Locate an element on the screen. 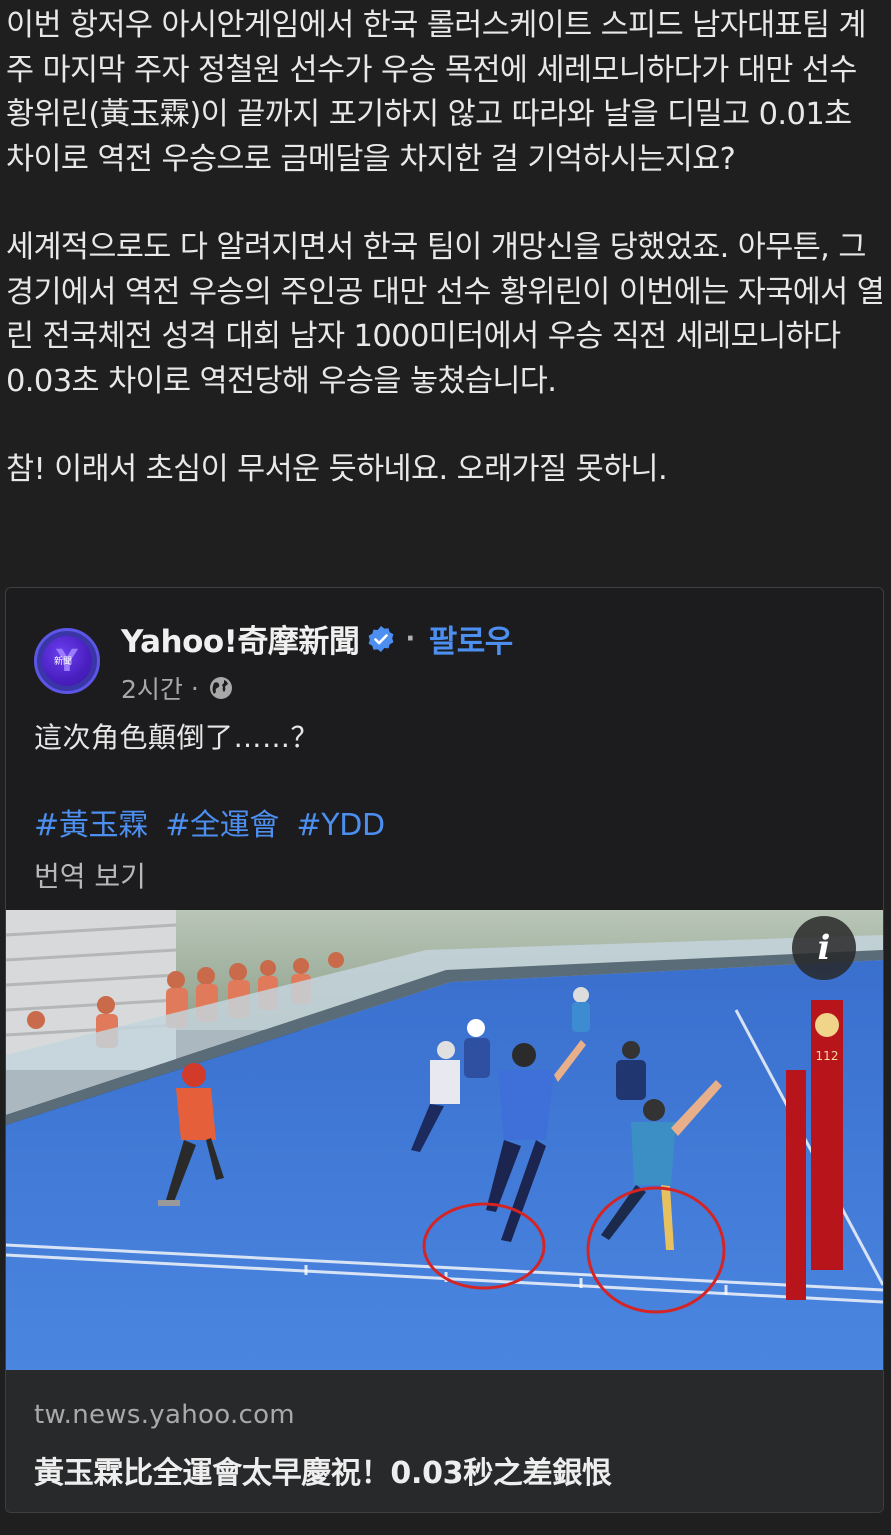 The width and height of the screenshot is (891, 1535). post-meta: 2시간 · is located at coordinates (178, 688).